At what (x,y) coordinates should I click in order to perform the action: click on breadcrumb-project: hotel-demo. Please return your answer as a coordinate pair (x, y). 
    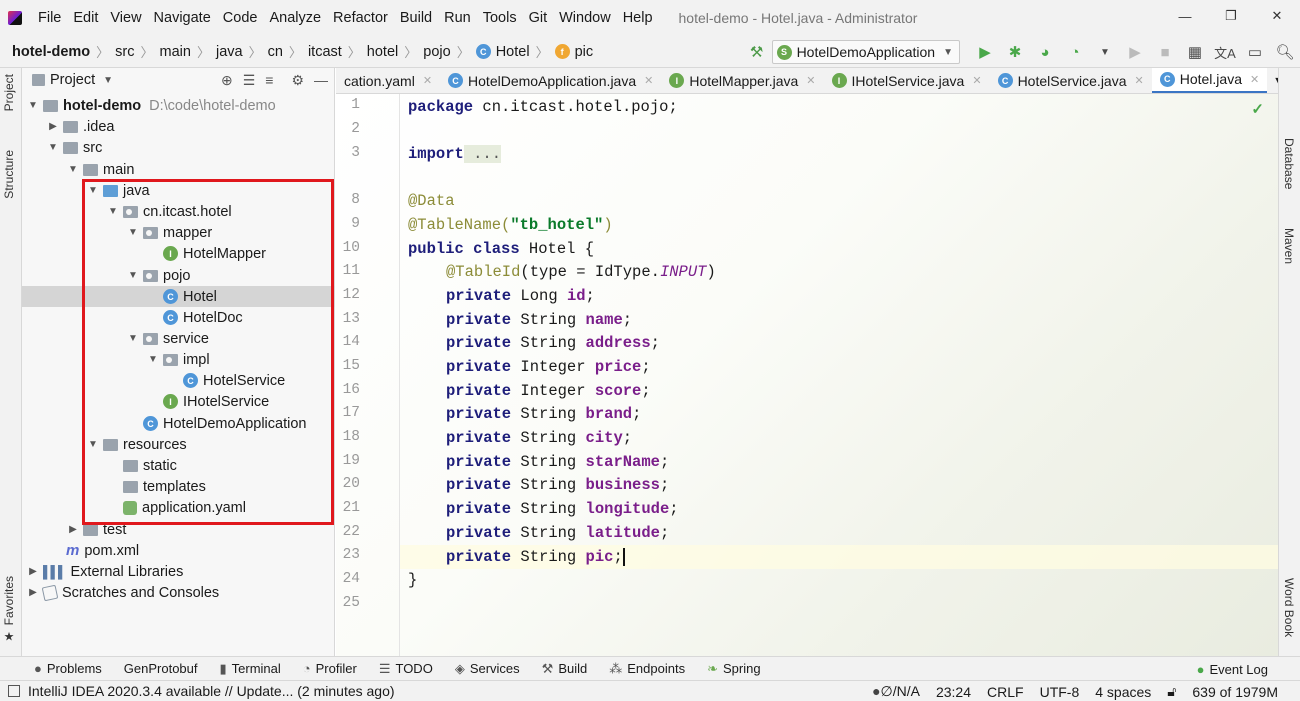
    Looking at the image, I should click on (51, 52).